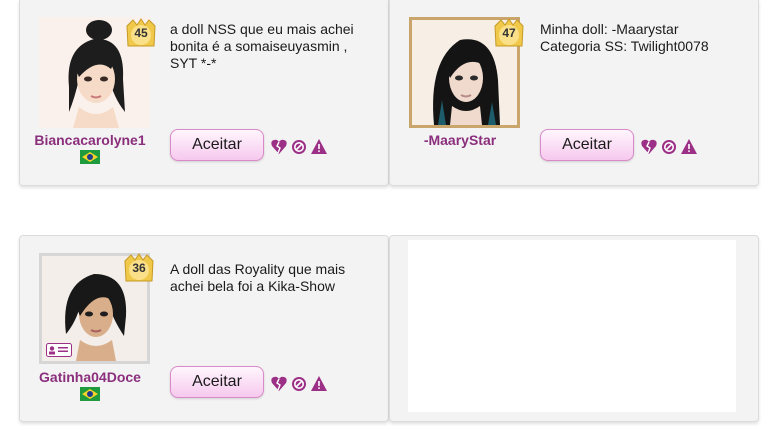 The image size is (783, 430). I want to click on level-badge: 45, so click(141, 33).